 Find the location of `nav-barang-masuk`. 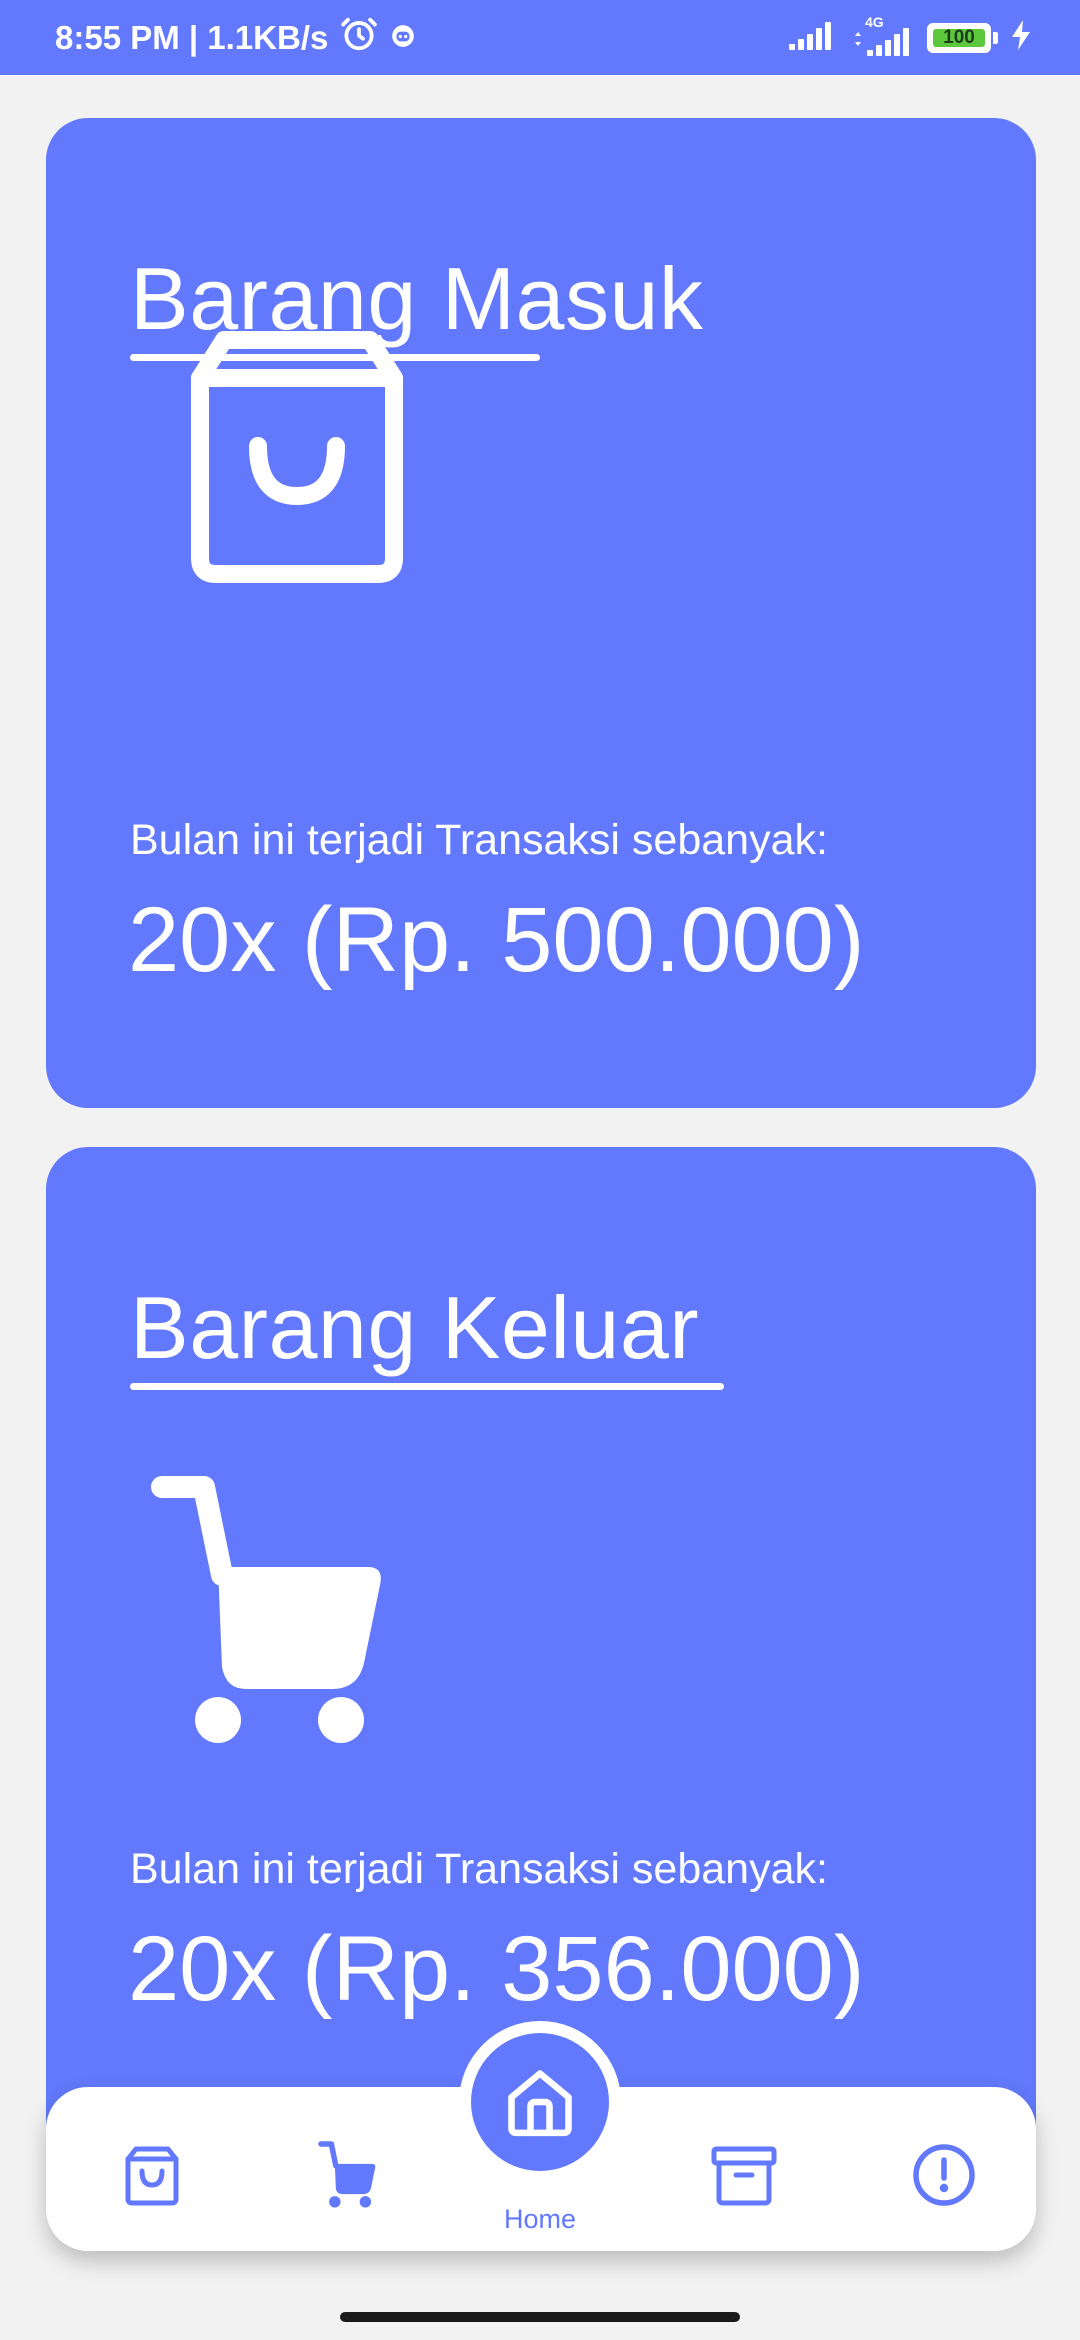

nav-barang-masuk is located at coordinates (152, 2175).